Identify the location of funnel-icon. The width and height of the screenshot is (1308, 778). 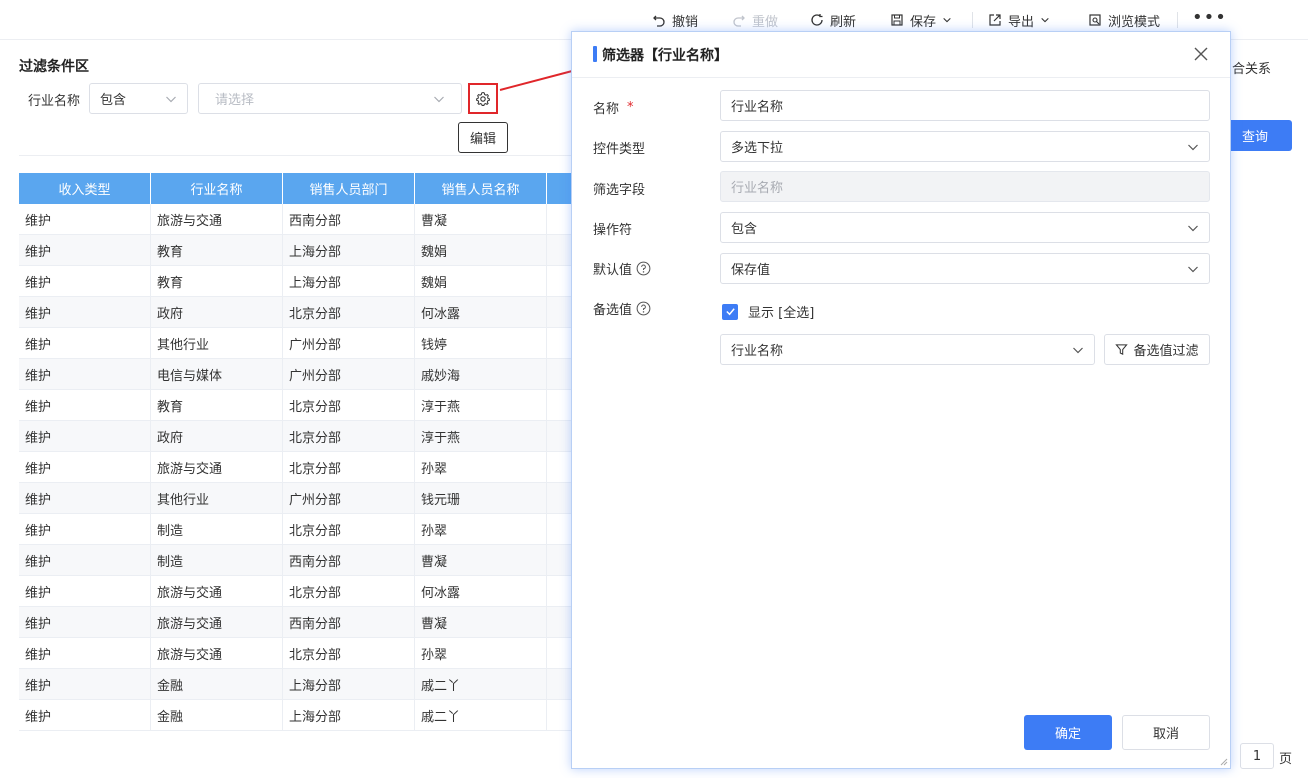
(1122, 349).